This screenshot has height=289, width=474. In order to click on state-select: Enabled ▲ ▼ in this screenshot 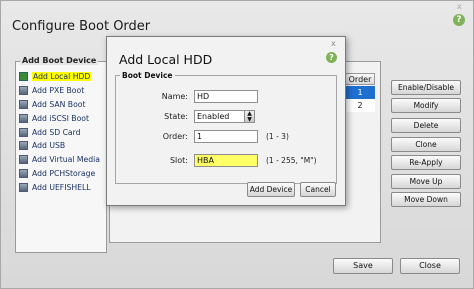, I will do `click(224, 116)`.